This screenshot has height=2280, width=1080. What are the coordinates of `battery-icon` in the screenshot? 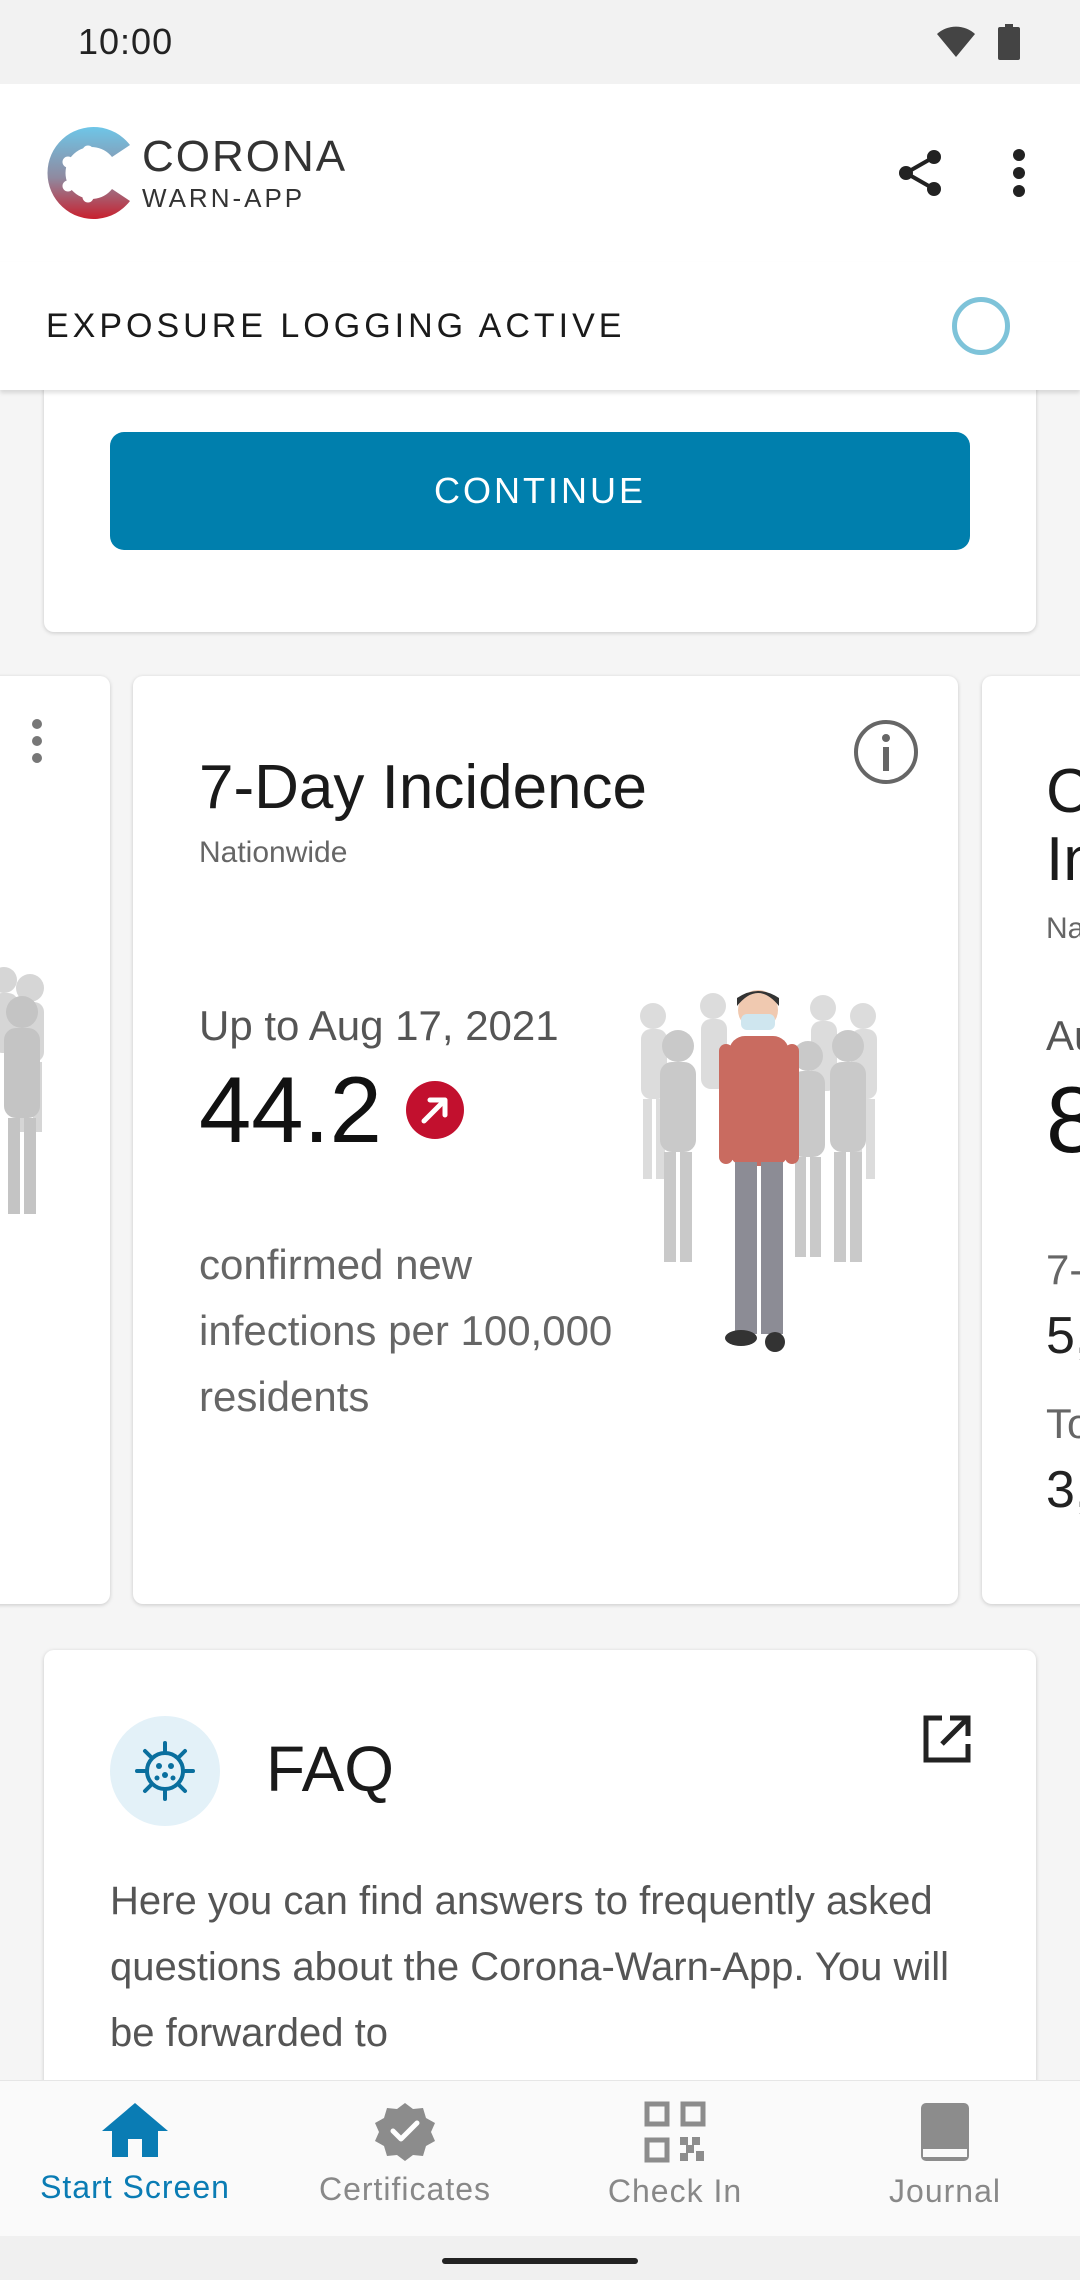 It's located at (1009, 42).